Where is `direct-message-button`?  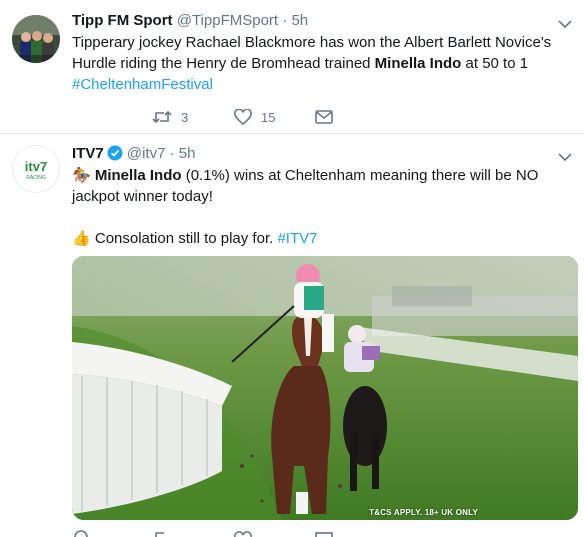
direct-message-button is located at coordinates (324, 117).